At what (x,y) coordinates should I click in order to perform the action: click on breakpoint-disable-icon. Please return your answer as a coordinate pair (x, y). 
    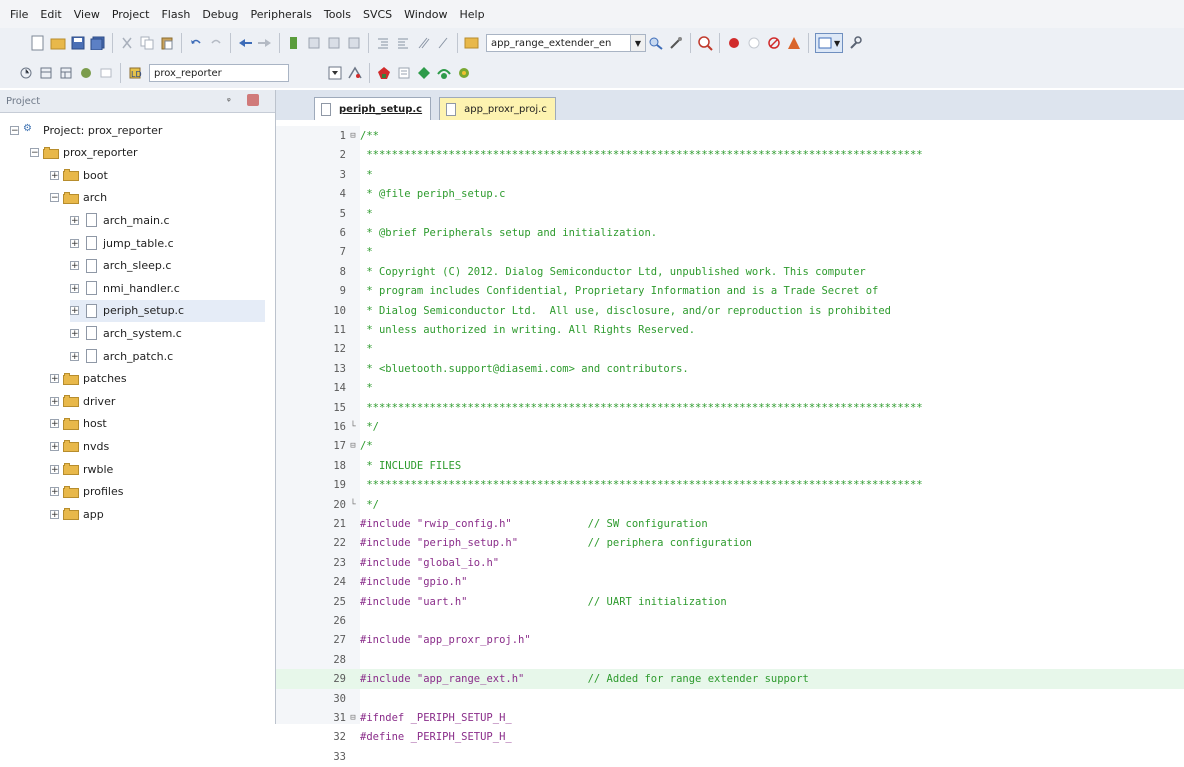
    Looking at the image, I should click on (754, 43).